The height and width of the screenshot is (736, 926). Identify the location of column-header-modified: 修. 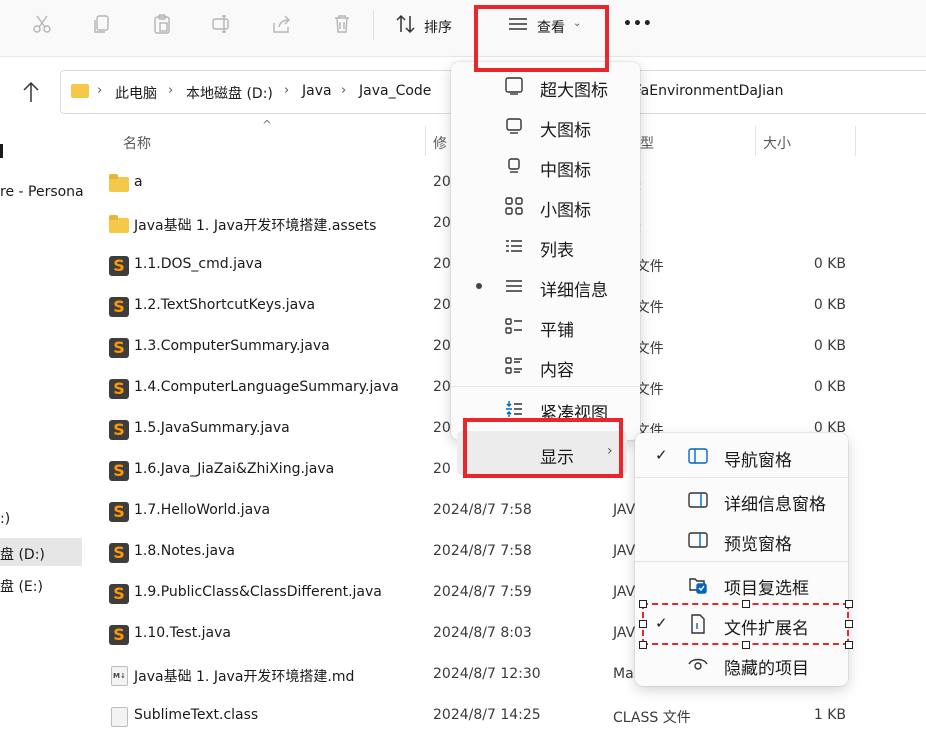
(440, 143).